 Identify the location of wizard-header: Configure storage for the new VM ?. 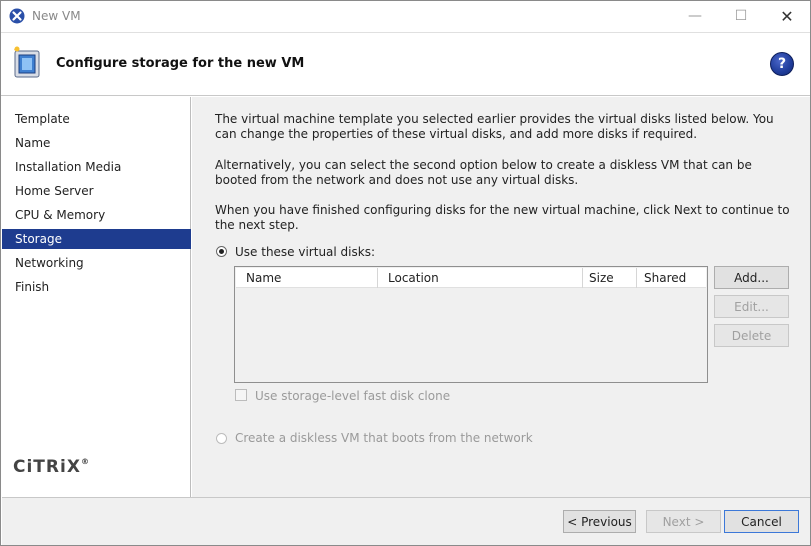
(405, 64).